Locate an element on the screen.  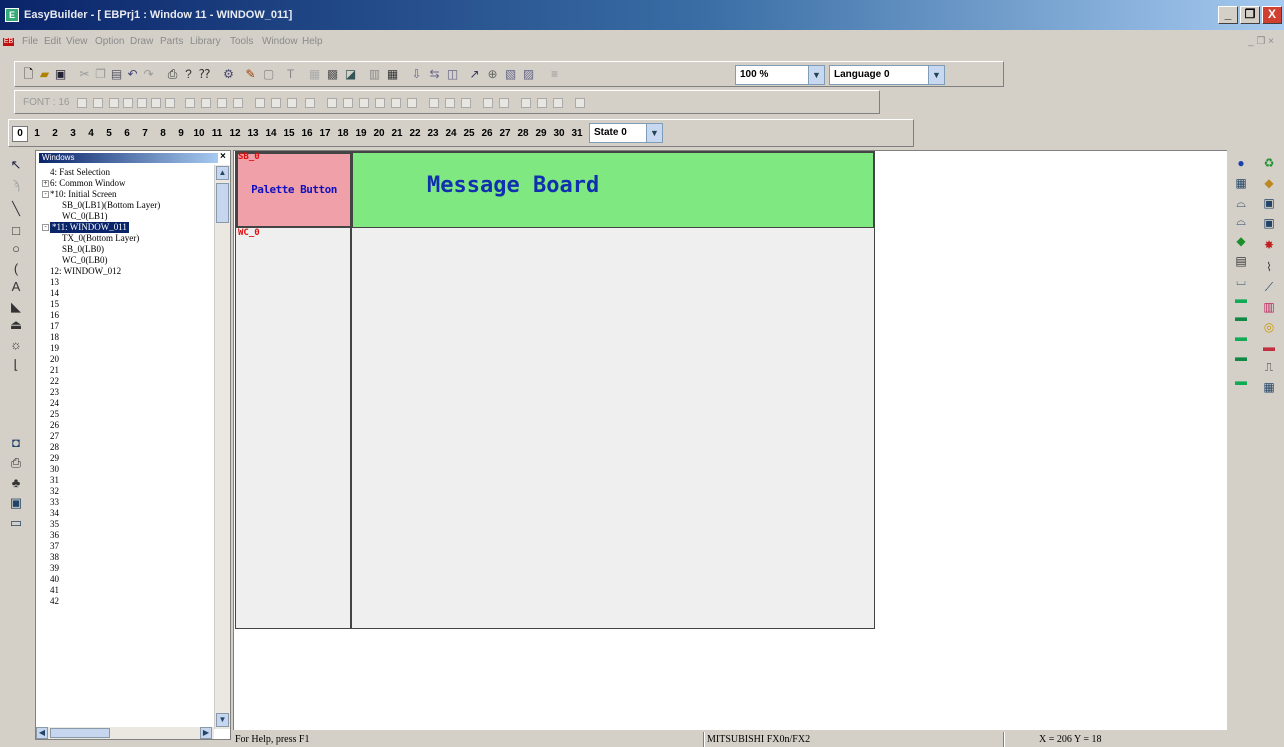
layer-up-icon is located at coordinates (190, 103).